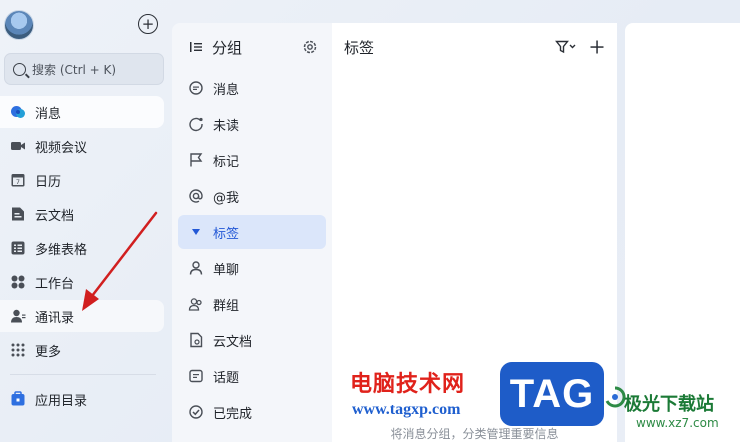 The height and width of the screenshot is (442, 740). I want to click on content-title: 标签, so click(359, 47).